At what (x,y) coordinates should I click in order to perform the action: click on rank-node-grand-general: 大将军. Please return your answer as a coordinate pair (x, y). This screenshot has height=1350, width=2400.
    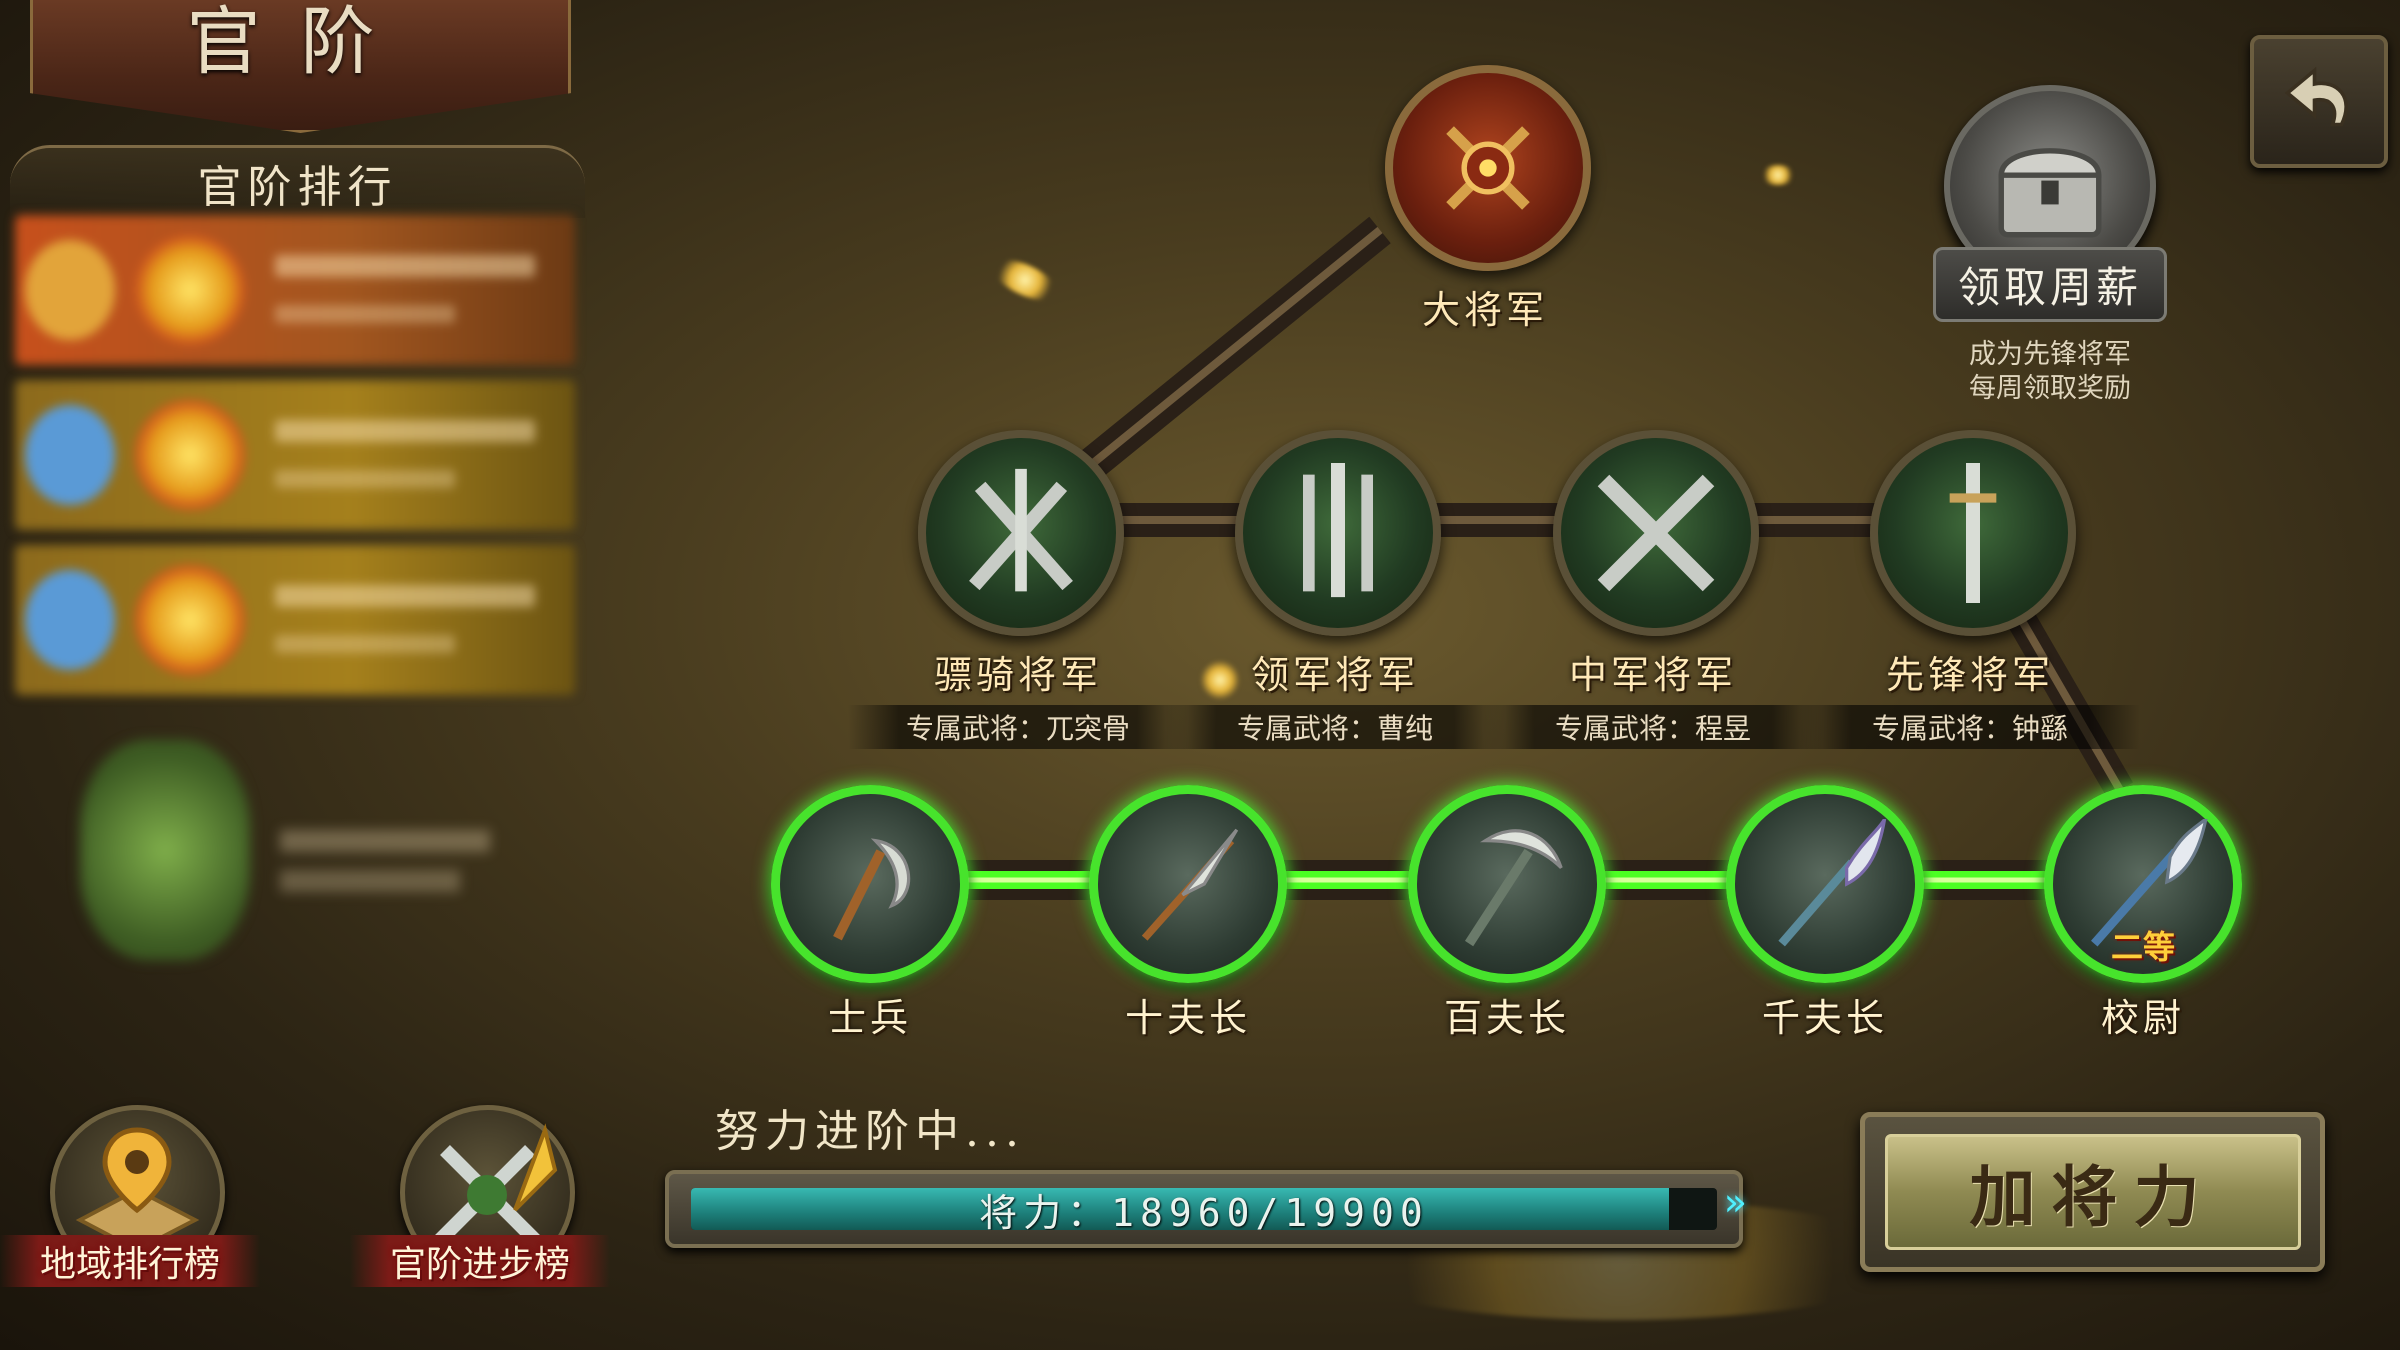
    Looking at the image, I should click on (1488, 199).